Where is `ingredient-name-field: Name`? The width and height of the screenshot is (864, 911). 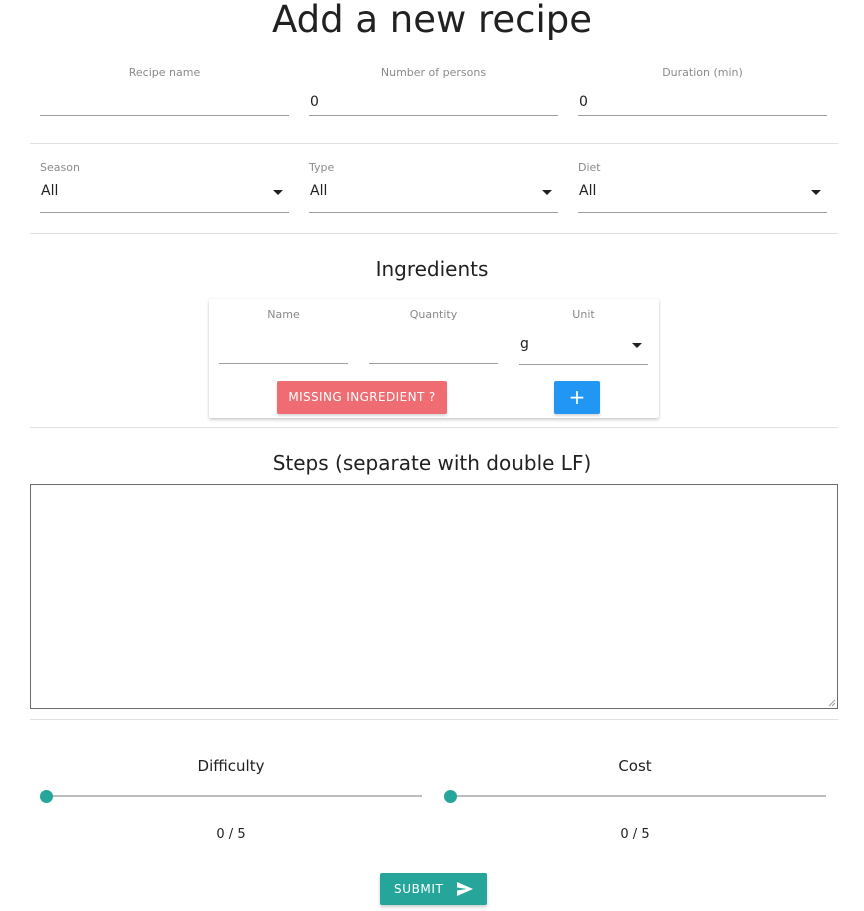
ingredient-name-field: Name is located at coordinates (283, 336).